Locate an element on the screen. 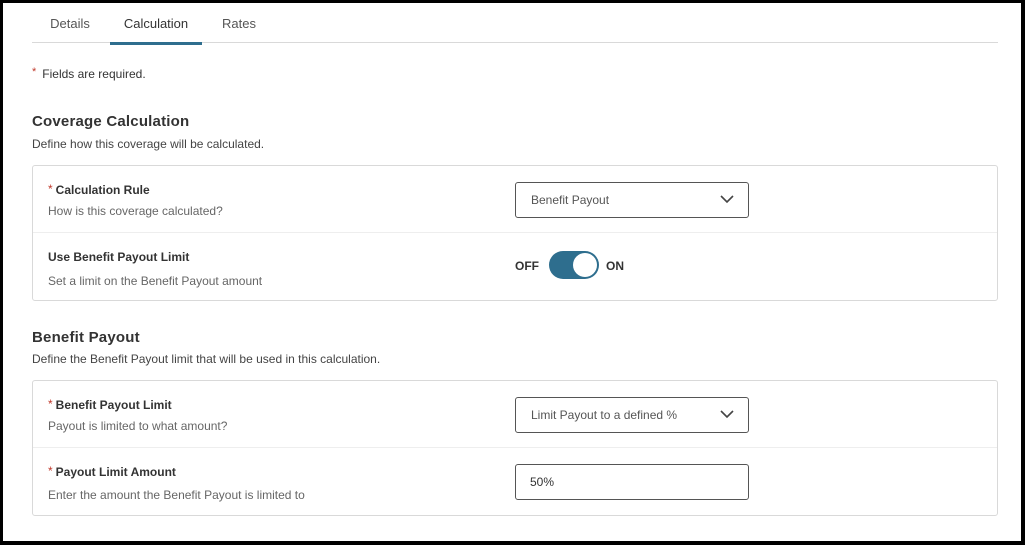  benefit-payout-limit-label: * Benefit Payout Limit is located at coordinates (110, 404).